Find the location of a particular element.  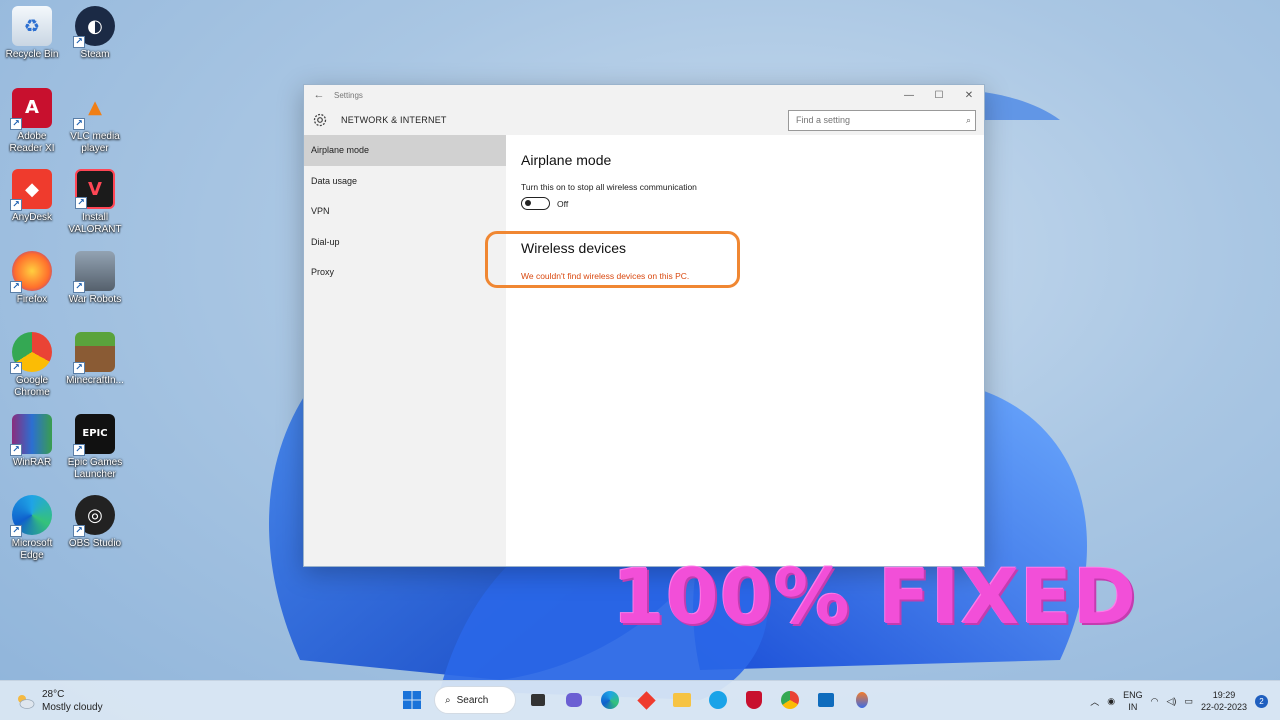

lang-code: ENG is located at coordinates (1133, 695).